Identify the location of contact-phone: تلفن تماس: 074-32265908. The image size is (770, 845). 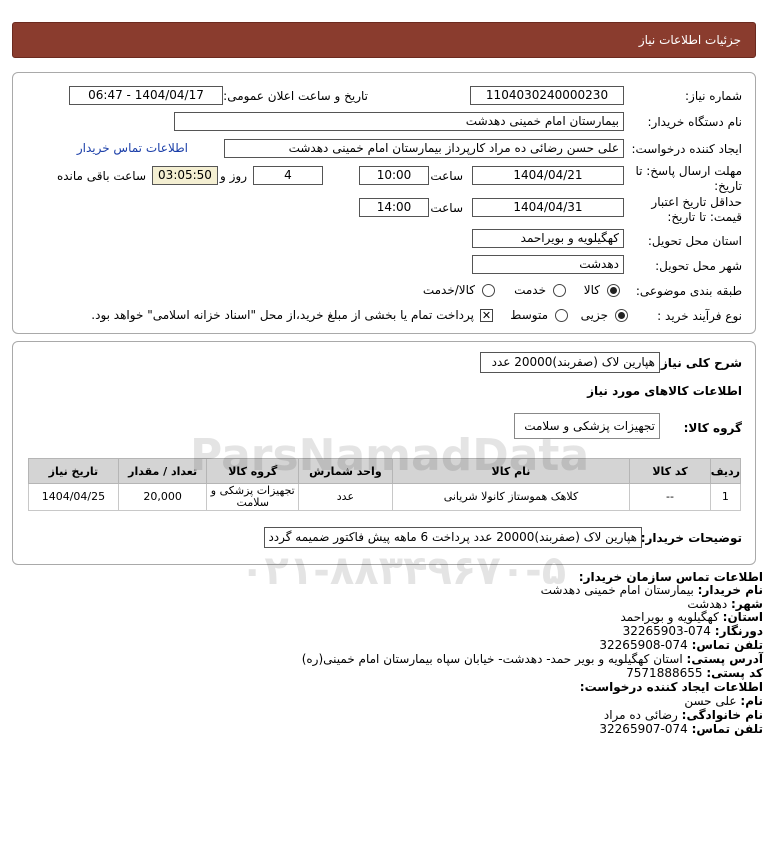
(681, 645).